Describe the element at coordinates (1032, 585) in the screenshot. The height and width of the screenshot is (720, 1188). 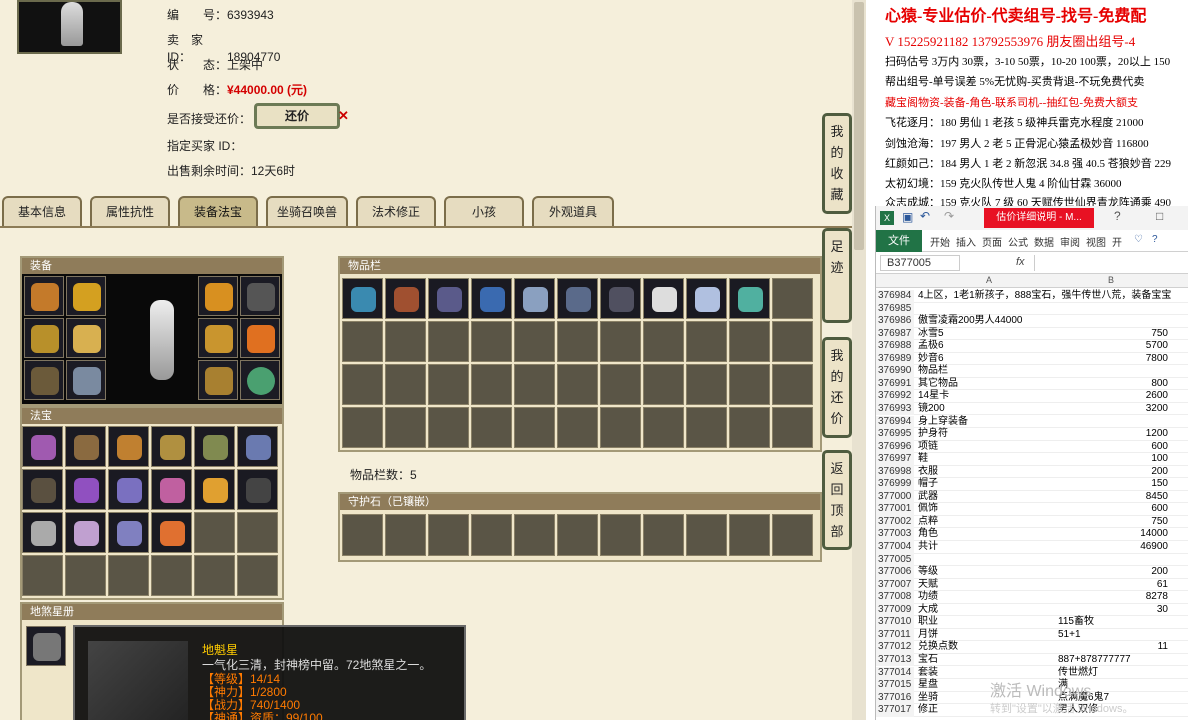
I see `sheet-row: 377007 天赋 61` at that location.